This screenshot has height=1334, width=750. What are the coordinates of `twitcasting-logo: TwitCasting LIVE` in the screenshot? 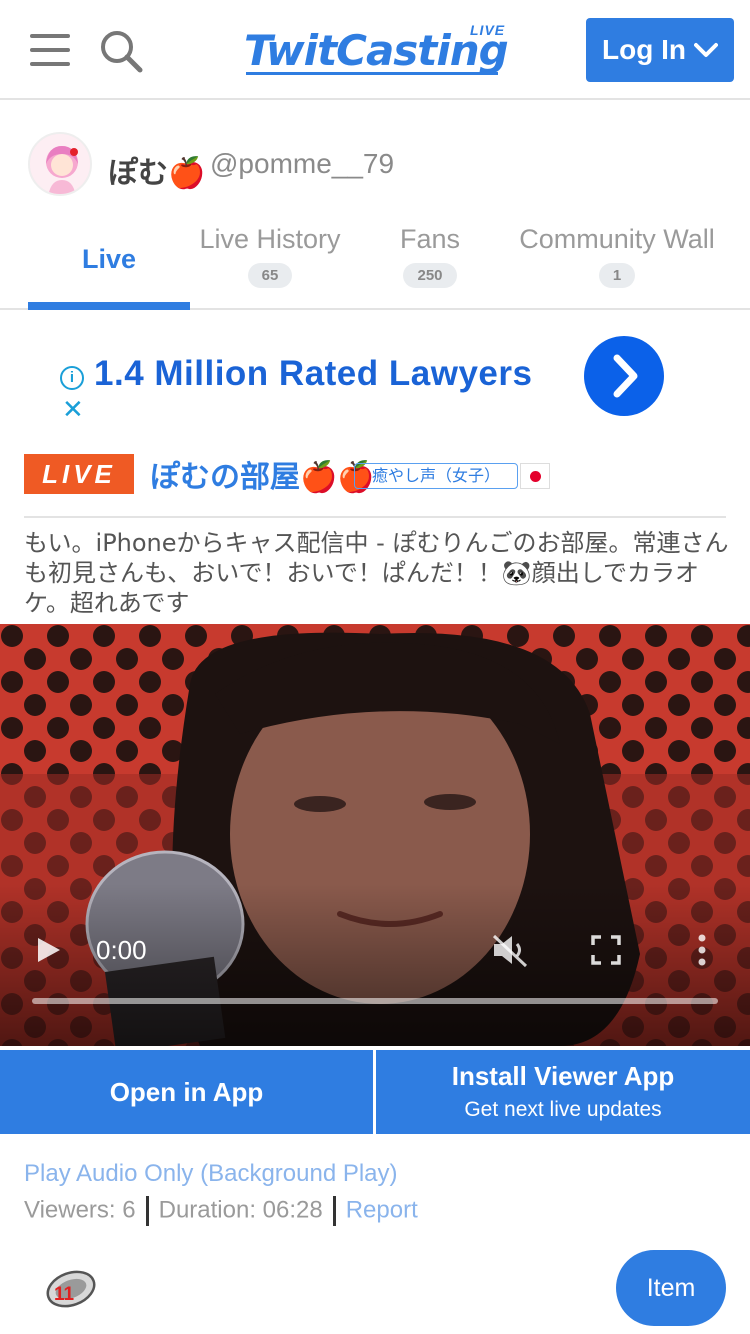 It's located at (379, 50).